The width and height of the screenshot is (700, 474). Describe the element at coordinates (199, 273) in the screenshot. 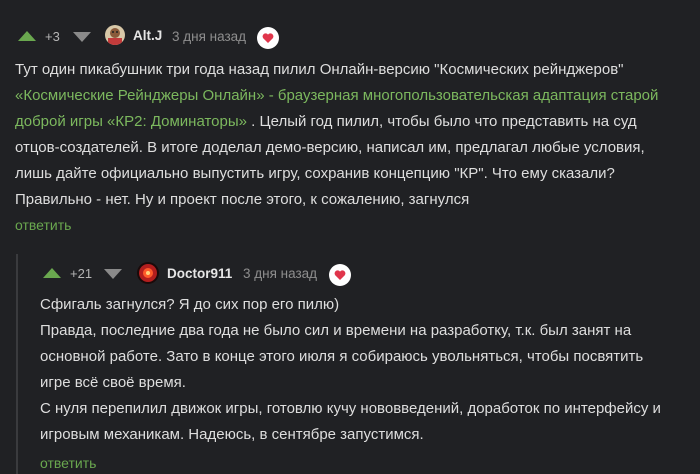

I see `comment-author: Doctor911` at that location.